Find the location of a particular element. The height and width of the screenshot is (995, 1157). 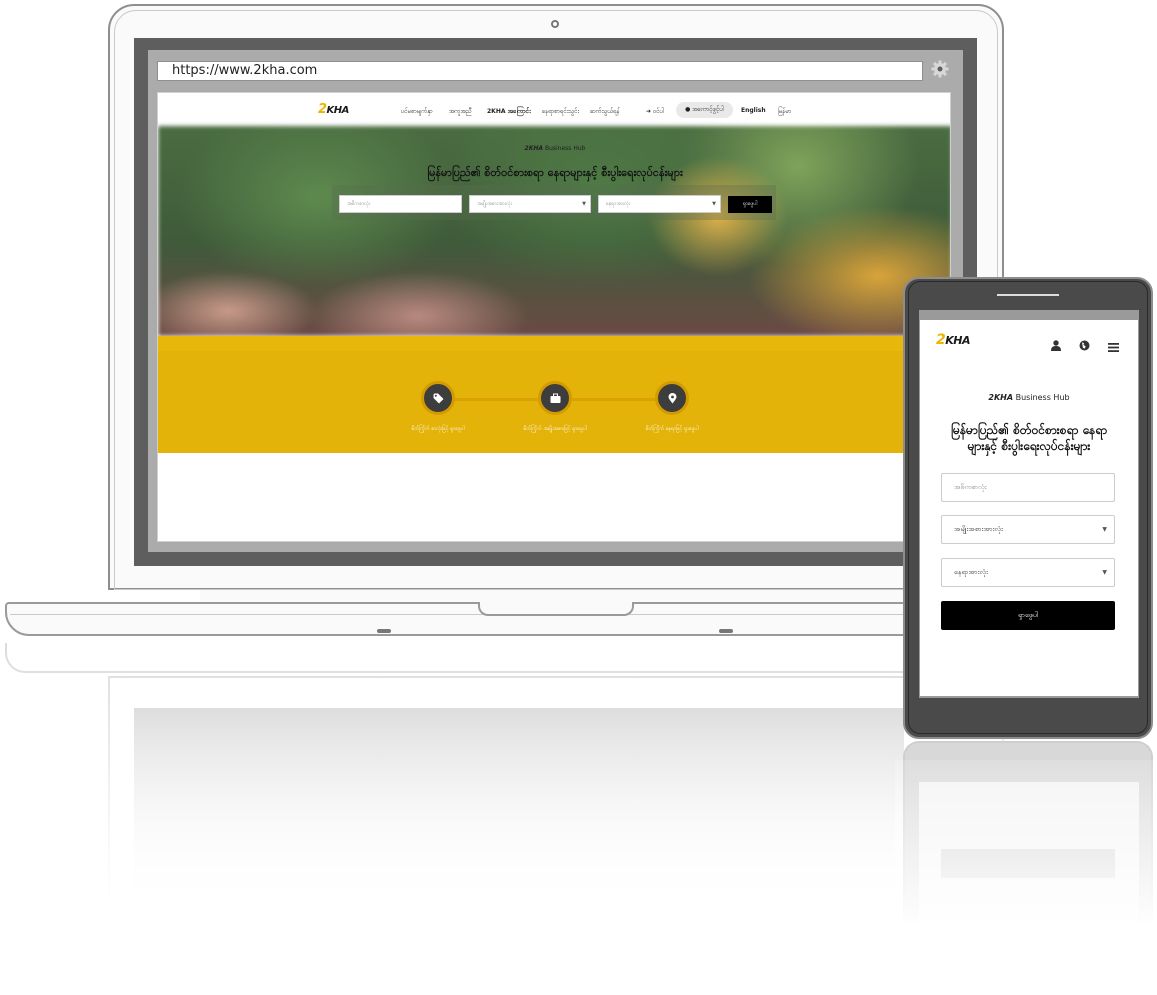

feature-keyword-circle is located at coordinates (438, 398).